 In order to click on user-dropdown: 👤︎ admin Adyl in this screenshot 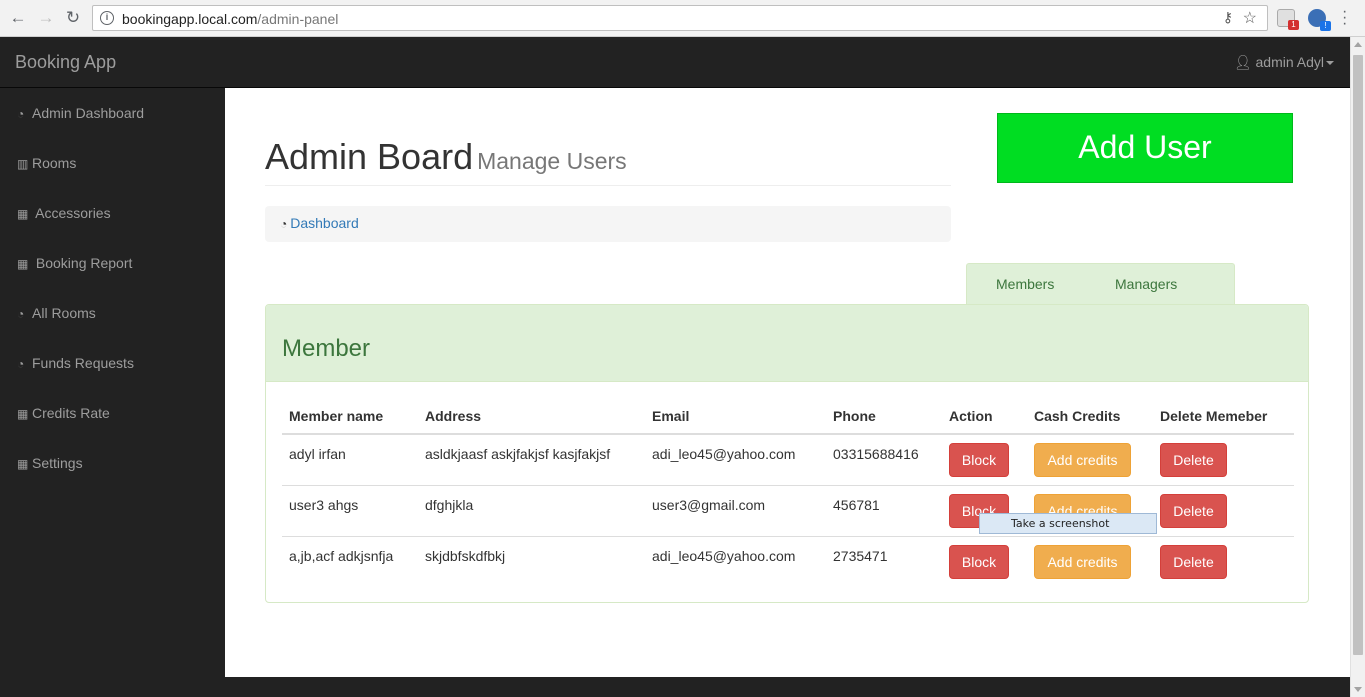, I will do `click(1284, 62)`.